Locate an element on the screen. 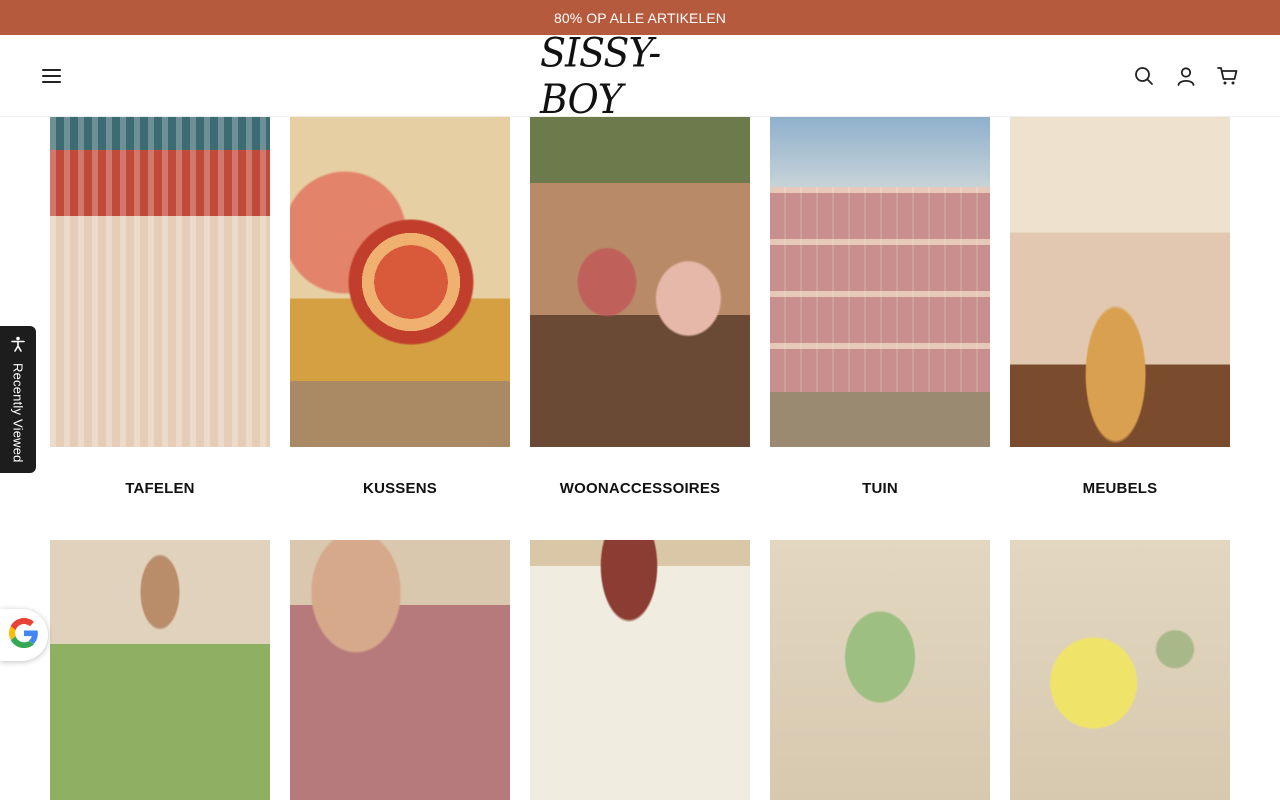 This screenshot has height=800, width=1280. fashion-card-scarf is located at coordinates (400, 670).